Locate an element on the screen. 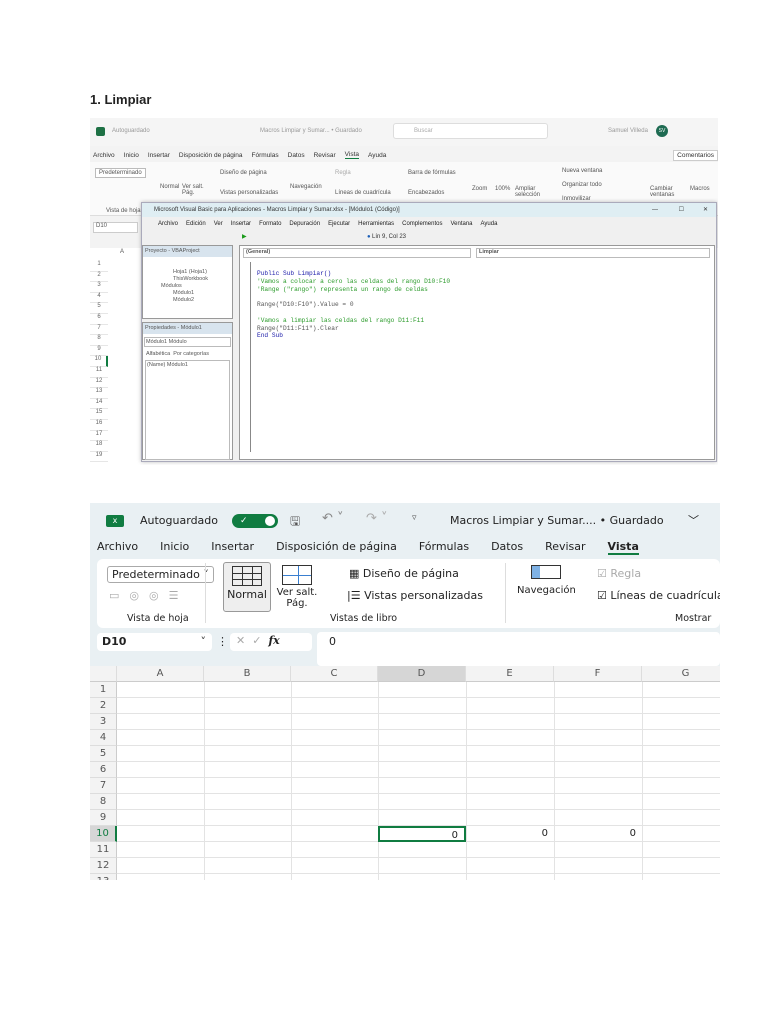  column-header-e: E is located at coordinates (510, 674).